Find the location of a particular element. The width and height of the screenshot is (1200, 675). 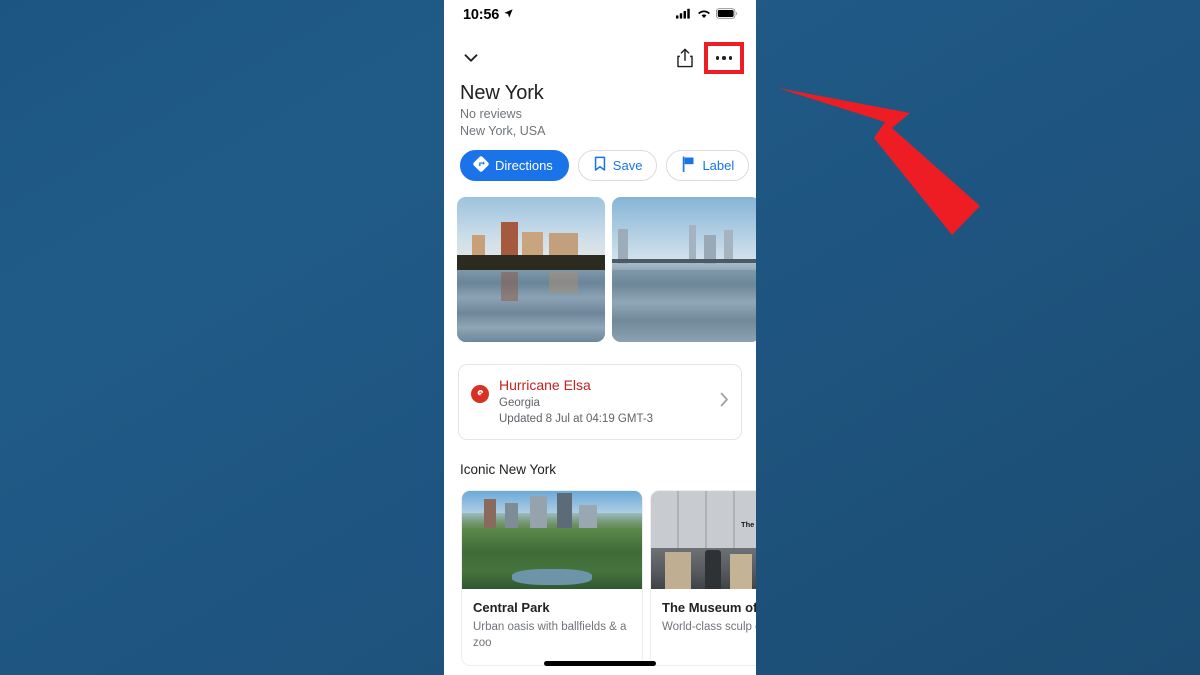

label-button: Label is located at coordinates (708, 165).